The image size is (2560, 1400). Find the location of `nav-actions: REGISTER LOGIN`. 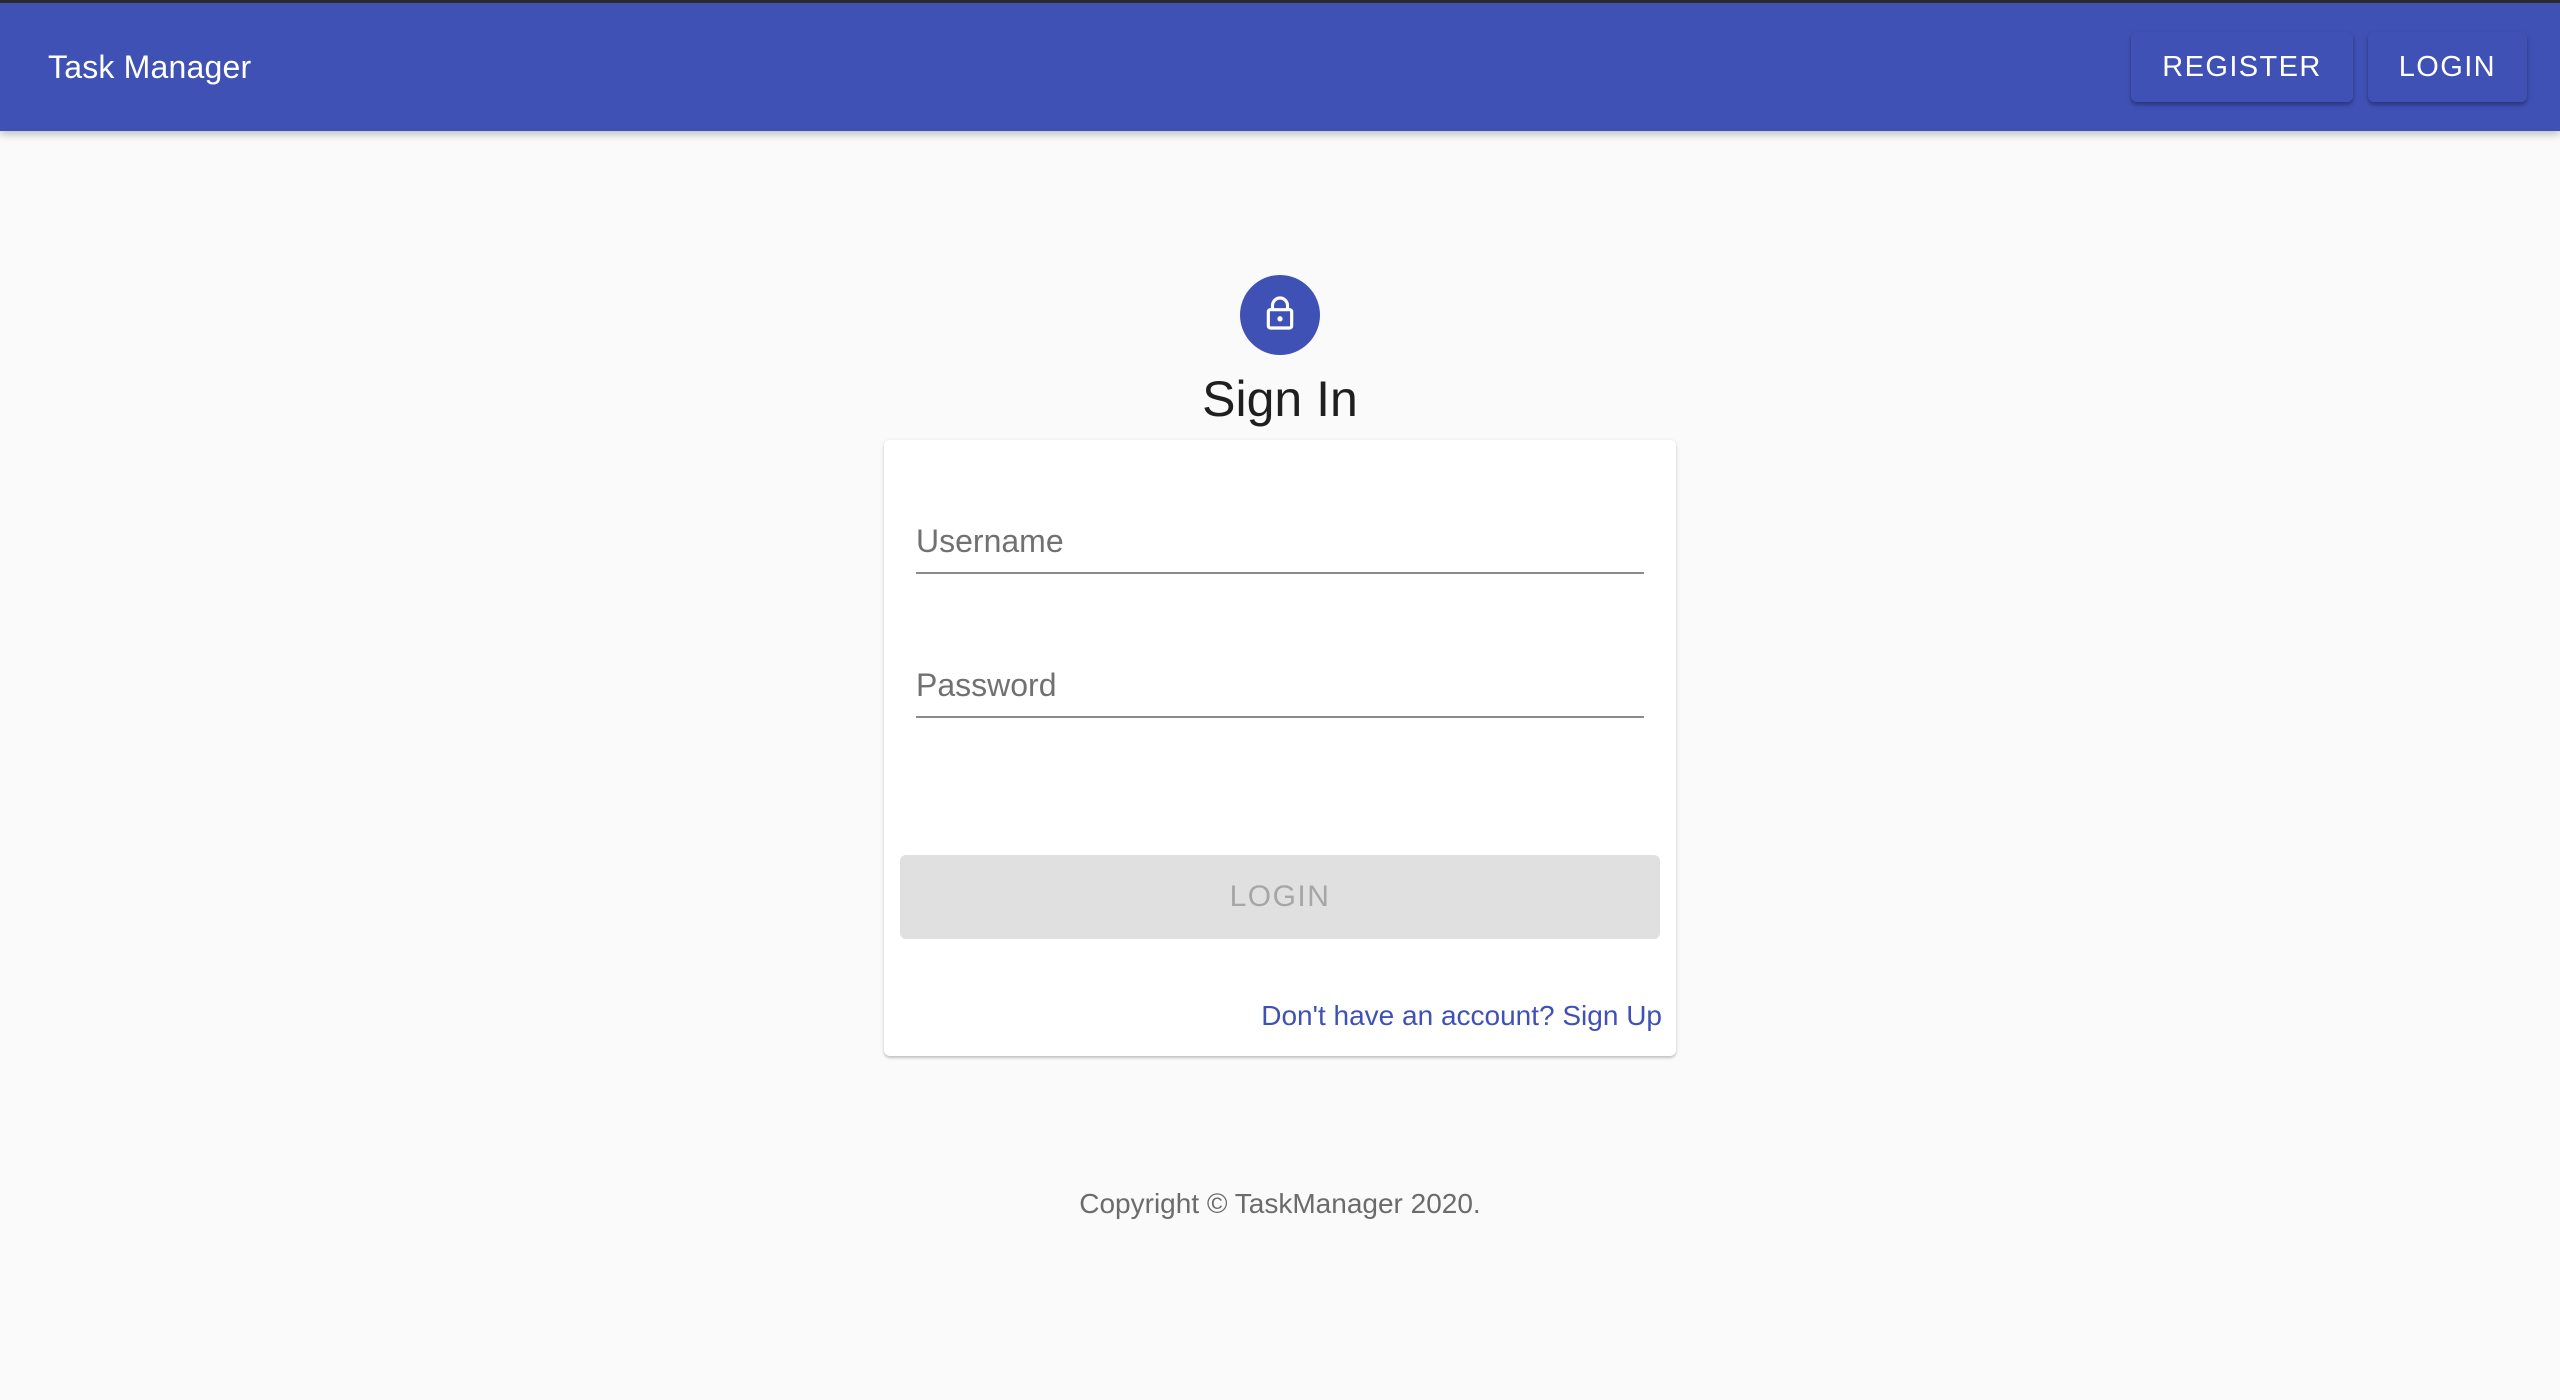

nav-actions: REGISTER LOGIN is located at coordinates (2329, 67).